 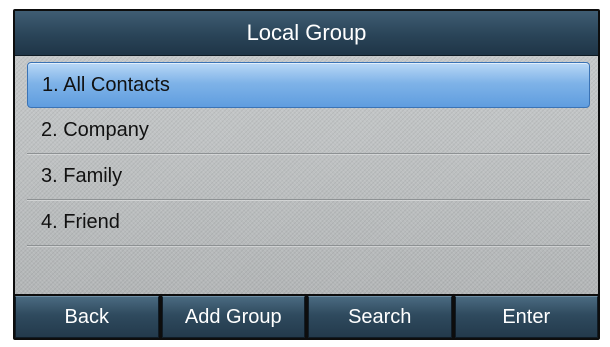 I want to click on search-softkey: Search, so click(x=380, y=317).